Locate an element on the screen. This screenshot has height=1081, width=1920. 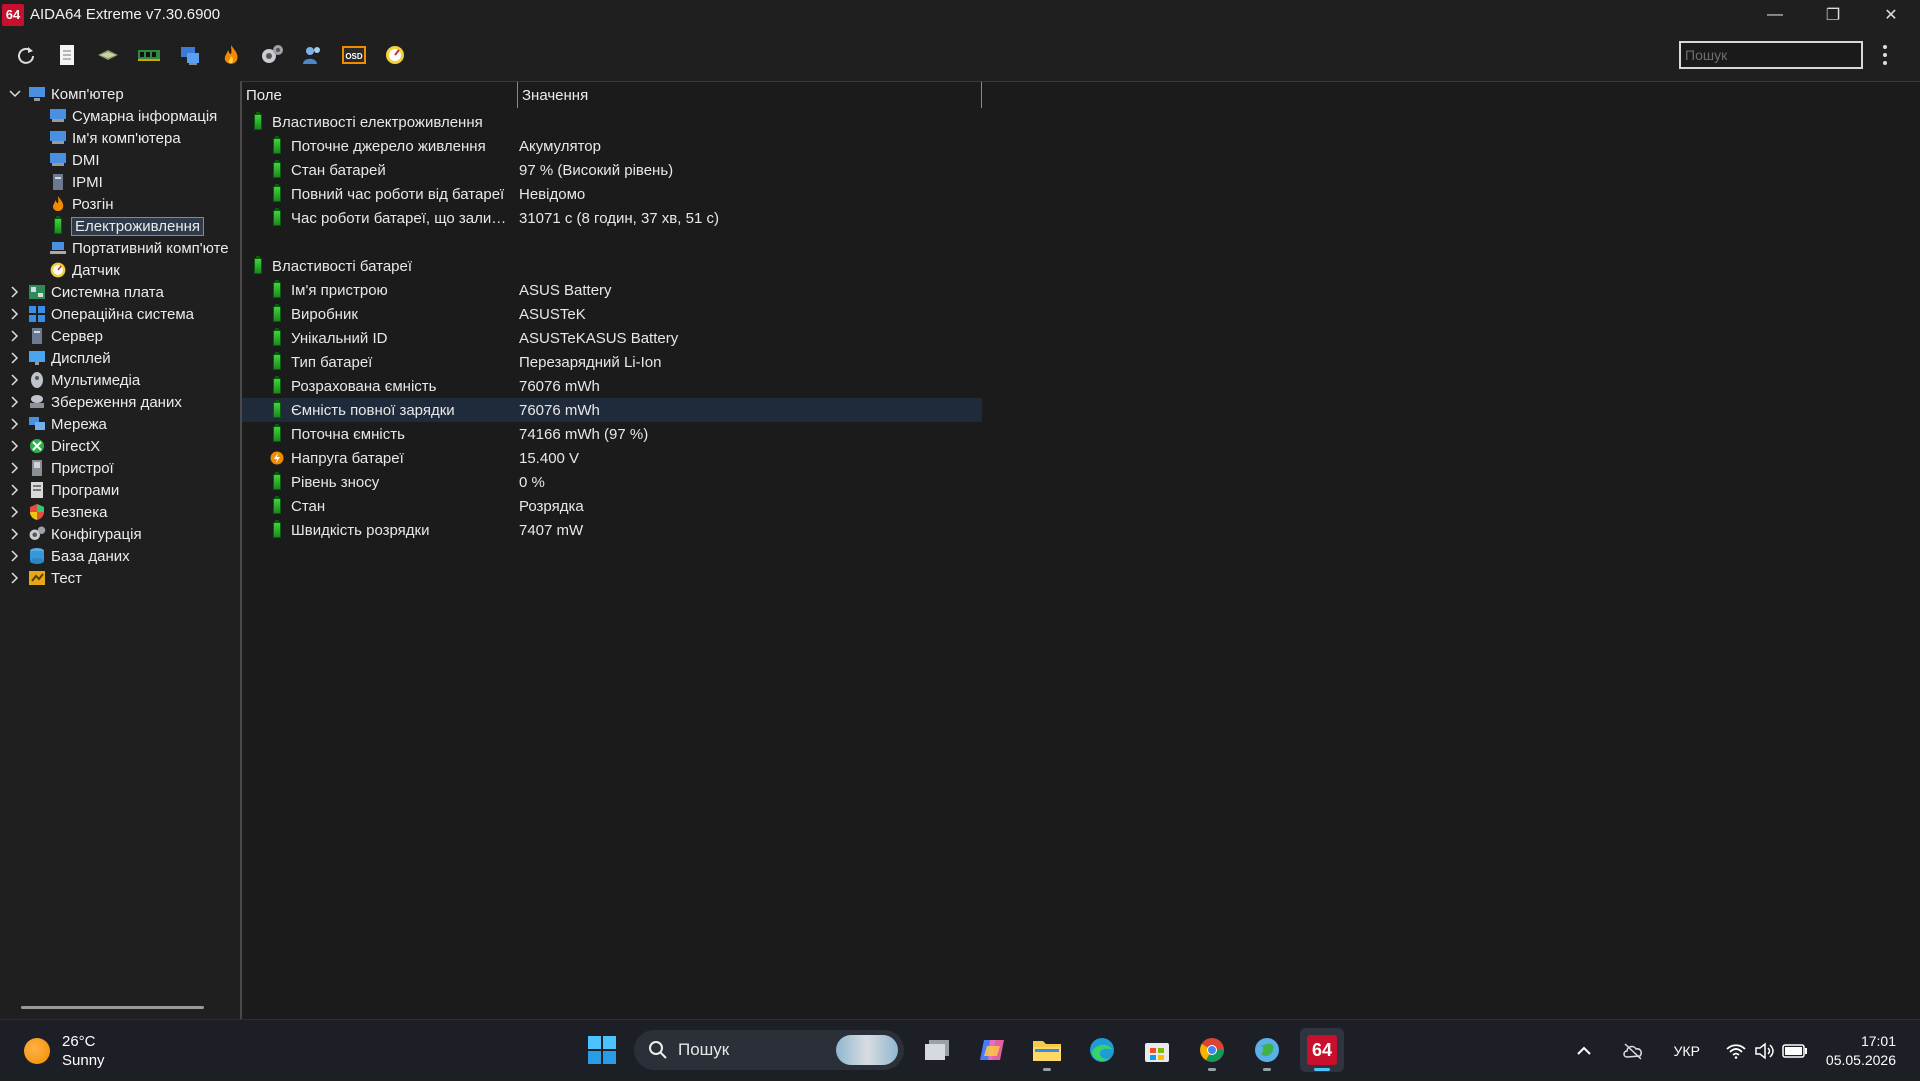
flame-icon is located at coordinates (231, 55).